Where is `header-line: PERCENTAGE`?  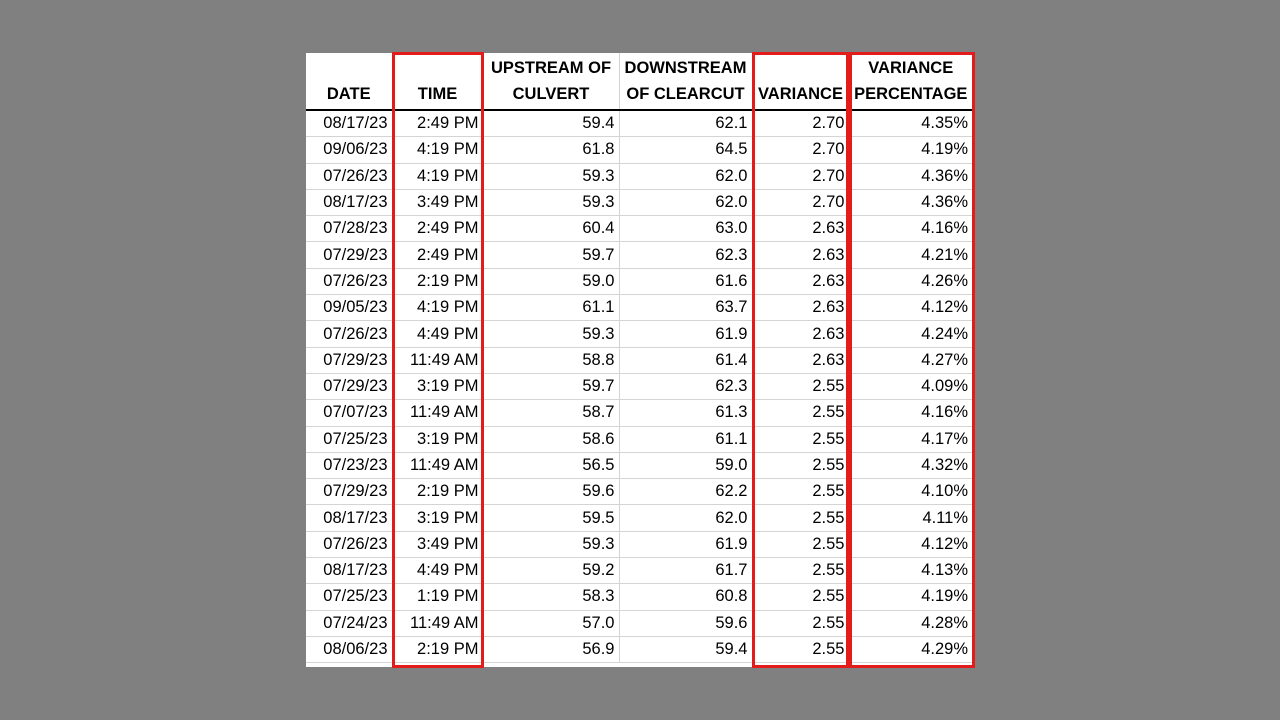
header-line: PERCENTAGE is located at coordinates (911, 94).